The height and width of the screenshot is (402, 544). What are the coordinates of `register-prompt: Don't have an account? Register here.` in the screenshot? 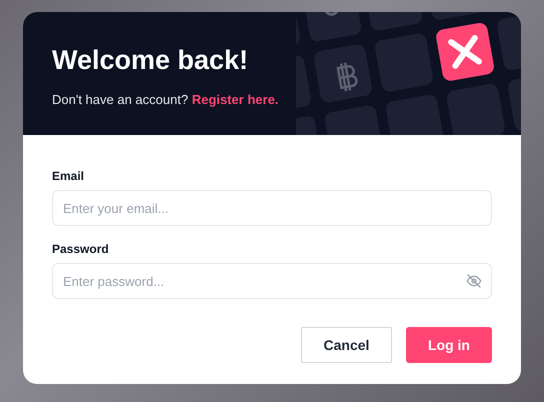 It's located at (166, 100).